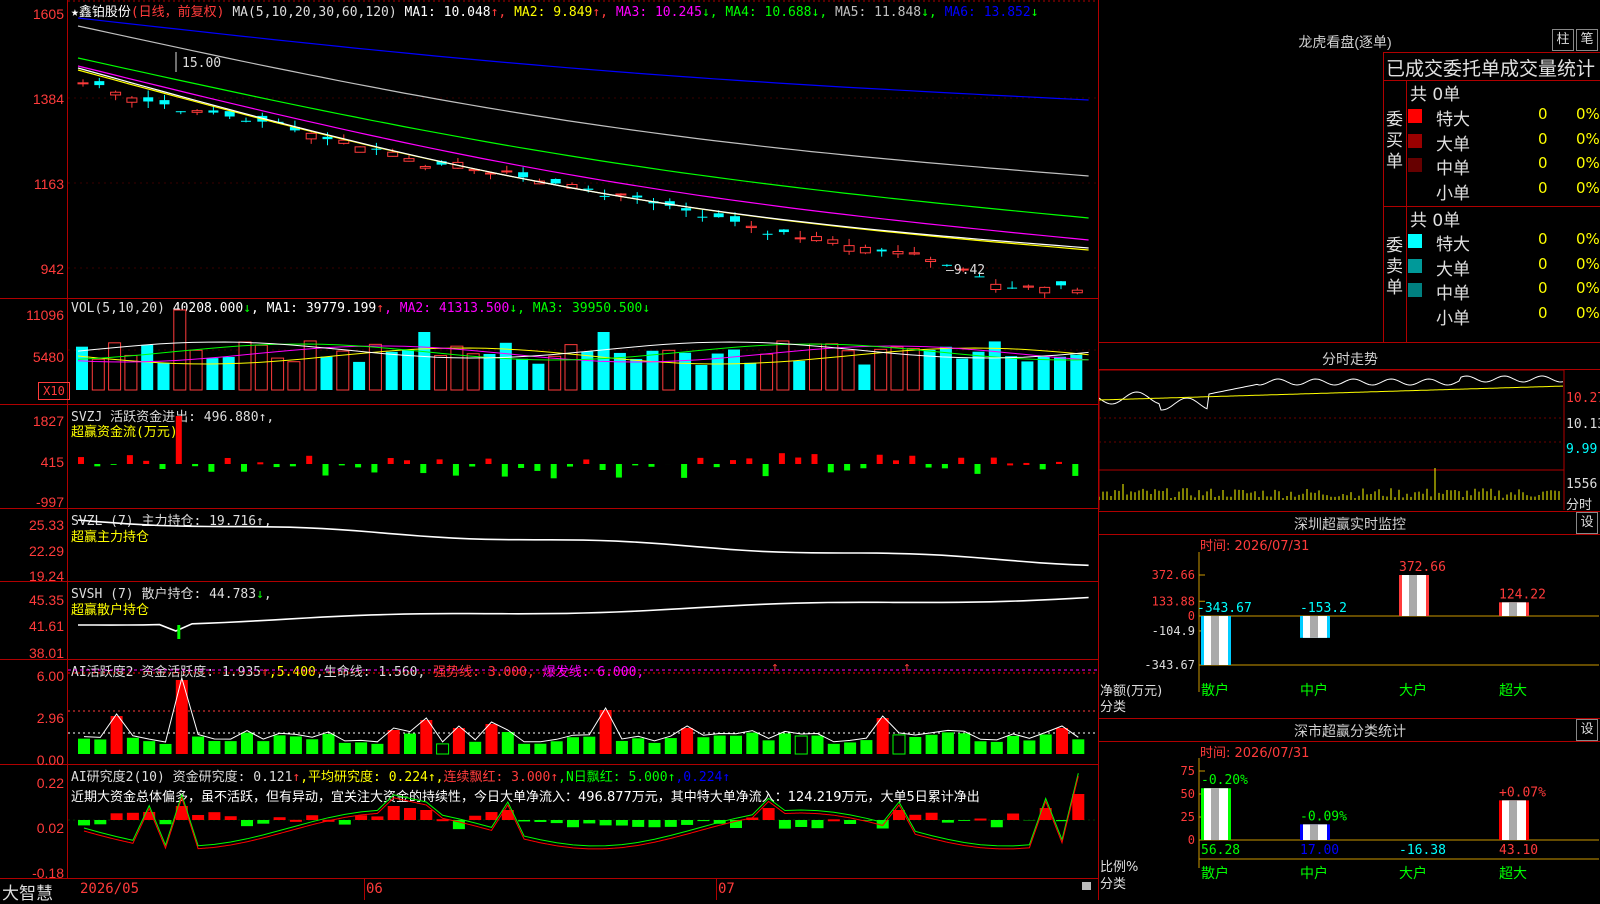 Image resolution: width=1600 pixels, height=904 pixels. Describe the element at coordinates (1513, 820) in the screenshot. I see `bar-shade` at that location.